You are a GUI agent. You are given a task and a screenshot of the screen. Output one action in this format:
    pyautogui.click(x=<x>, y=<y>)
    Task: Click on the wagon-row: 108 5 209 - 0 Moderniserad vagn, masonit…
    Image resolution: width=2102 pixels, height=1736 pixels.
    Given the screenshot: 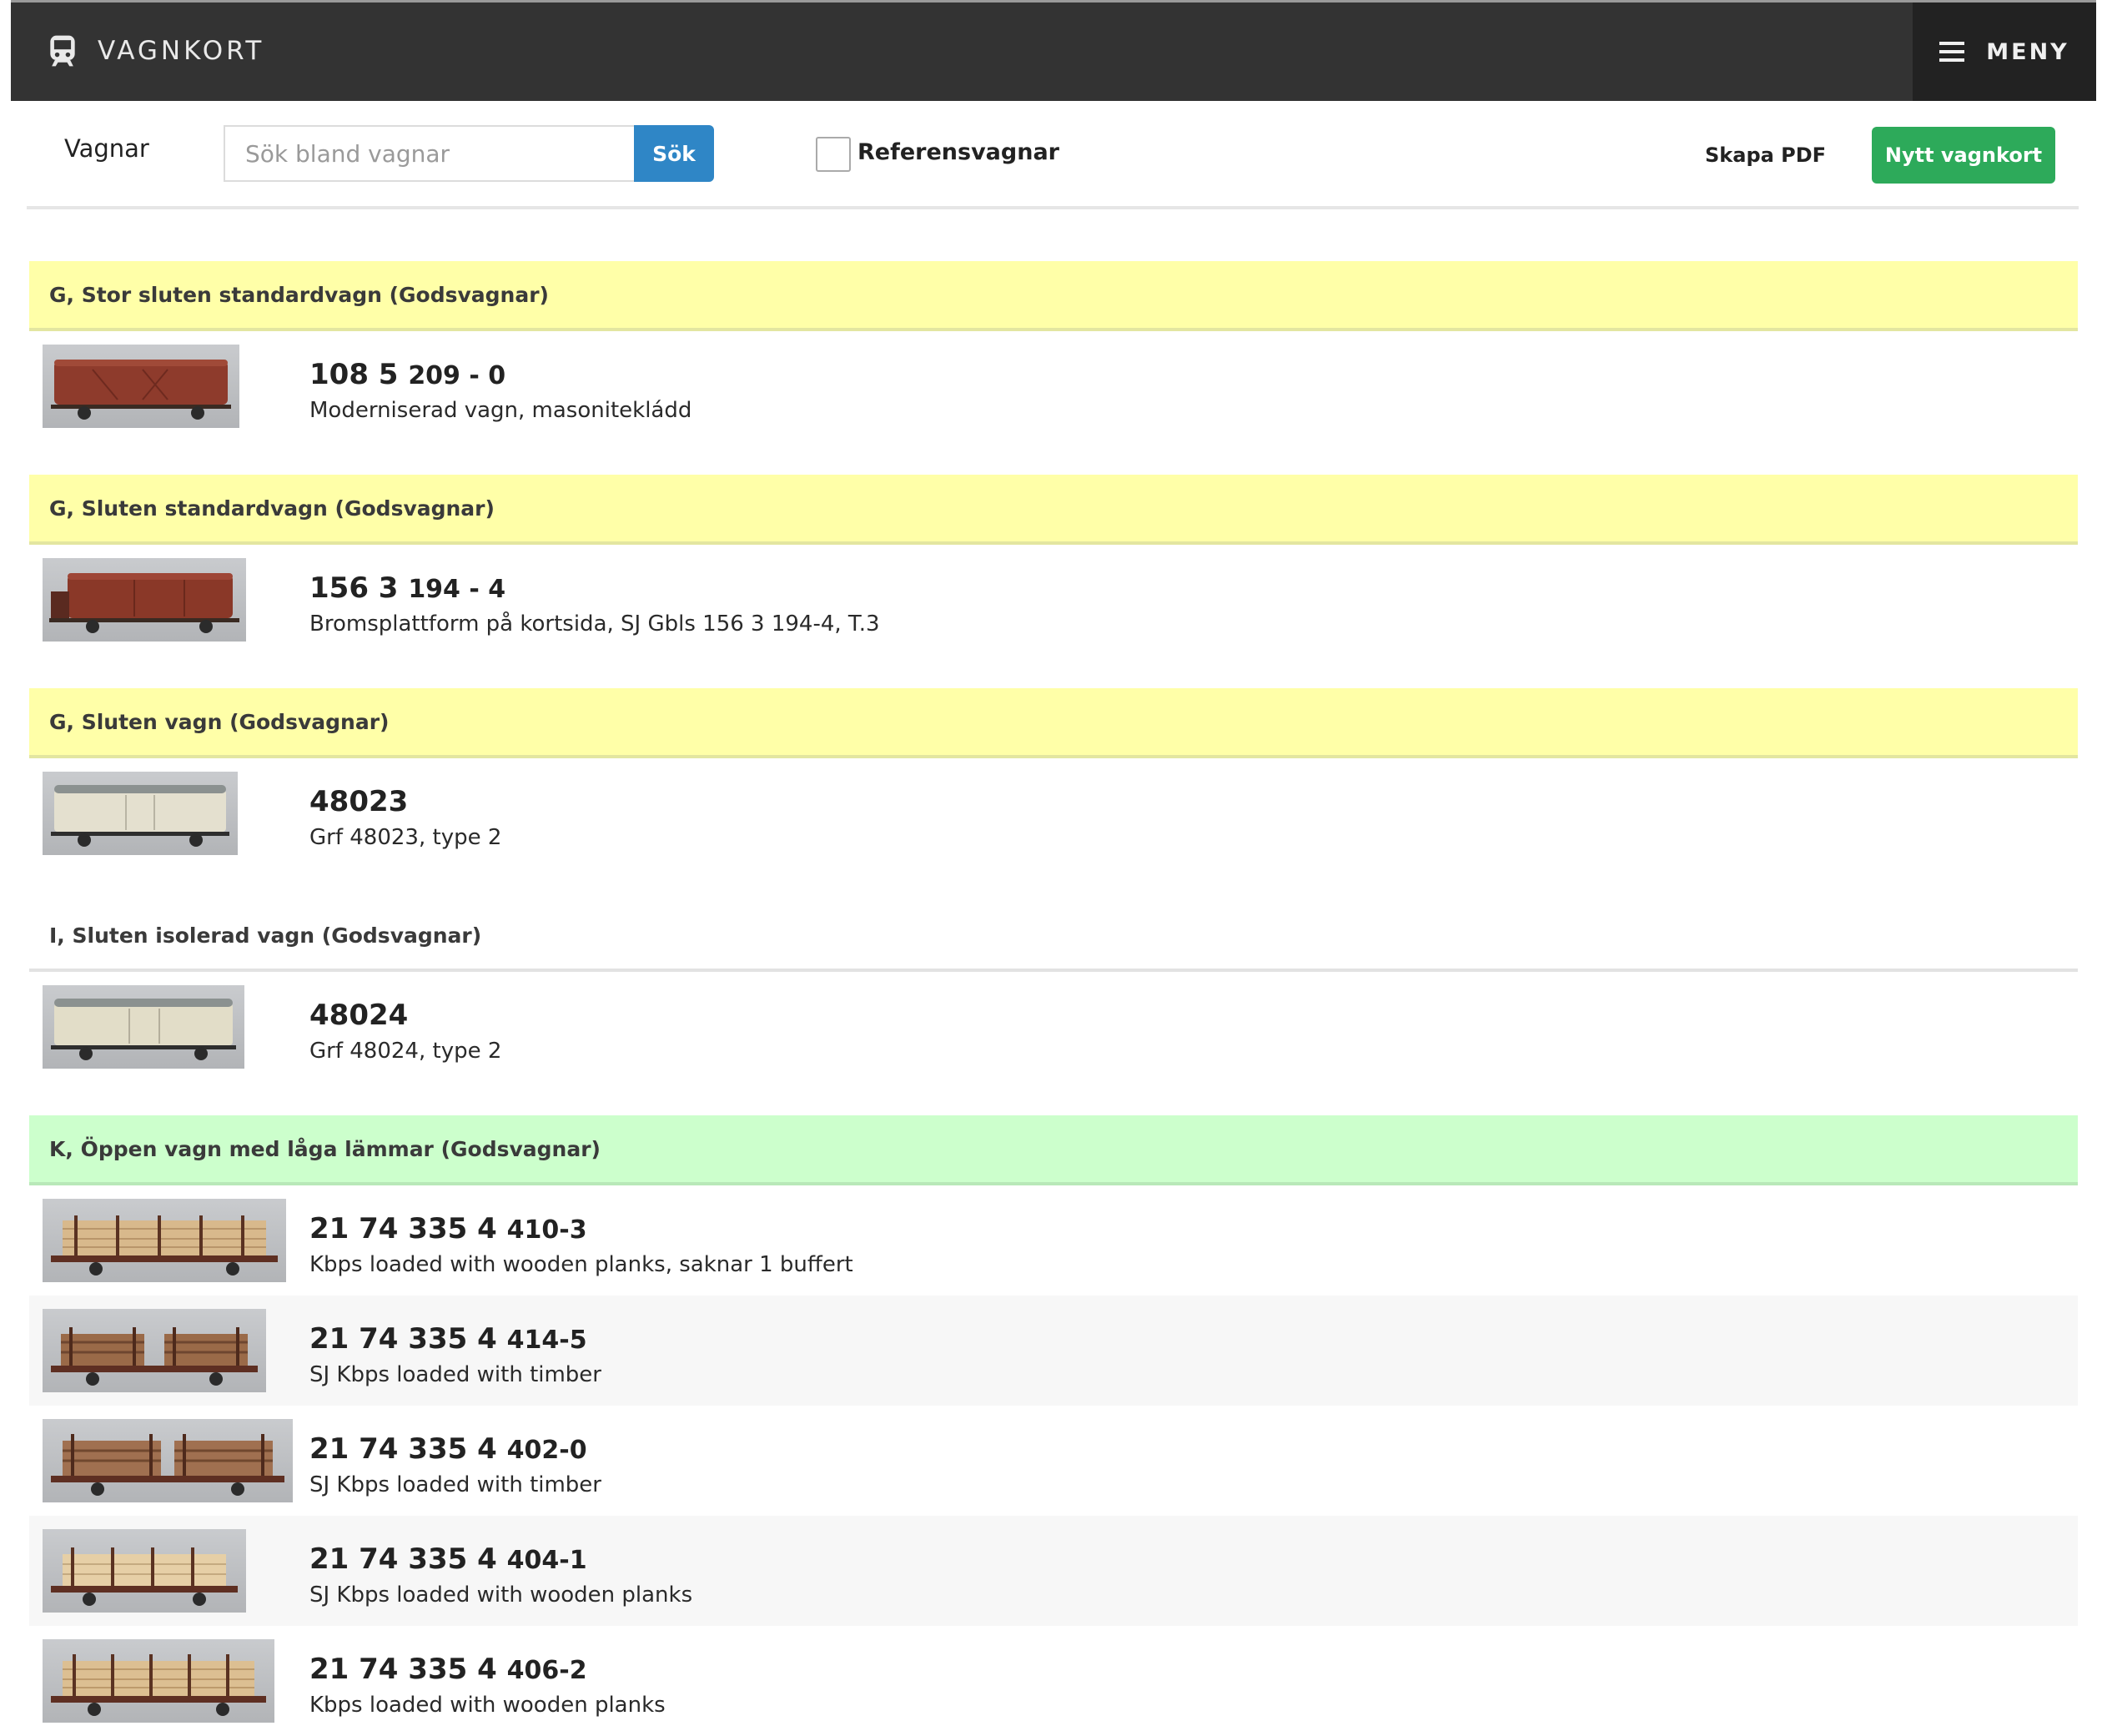 What is the action you would take?
    pyautogui.click(x=1053, y=386)
    